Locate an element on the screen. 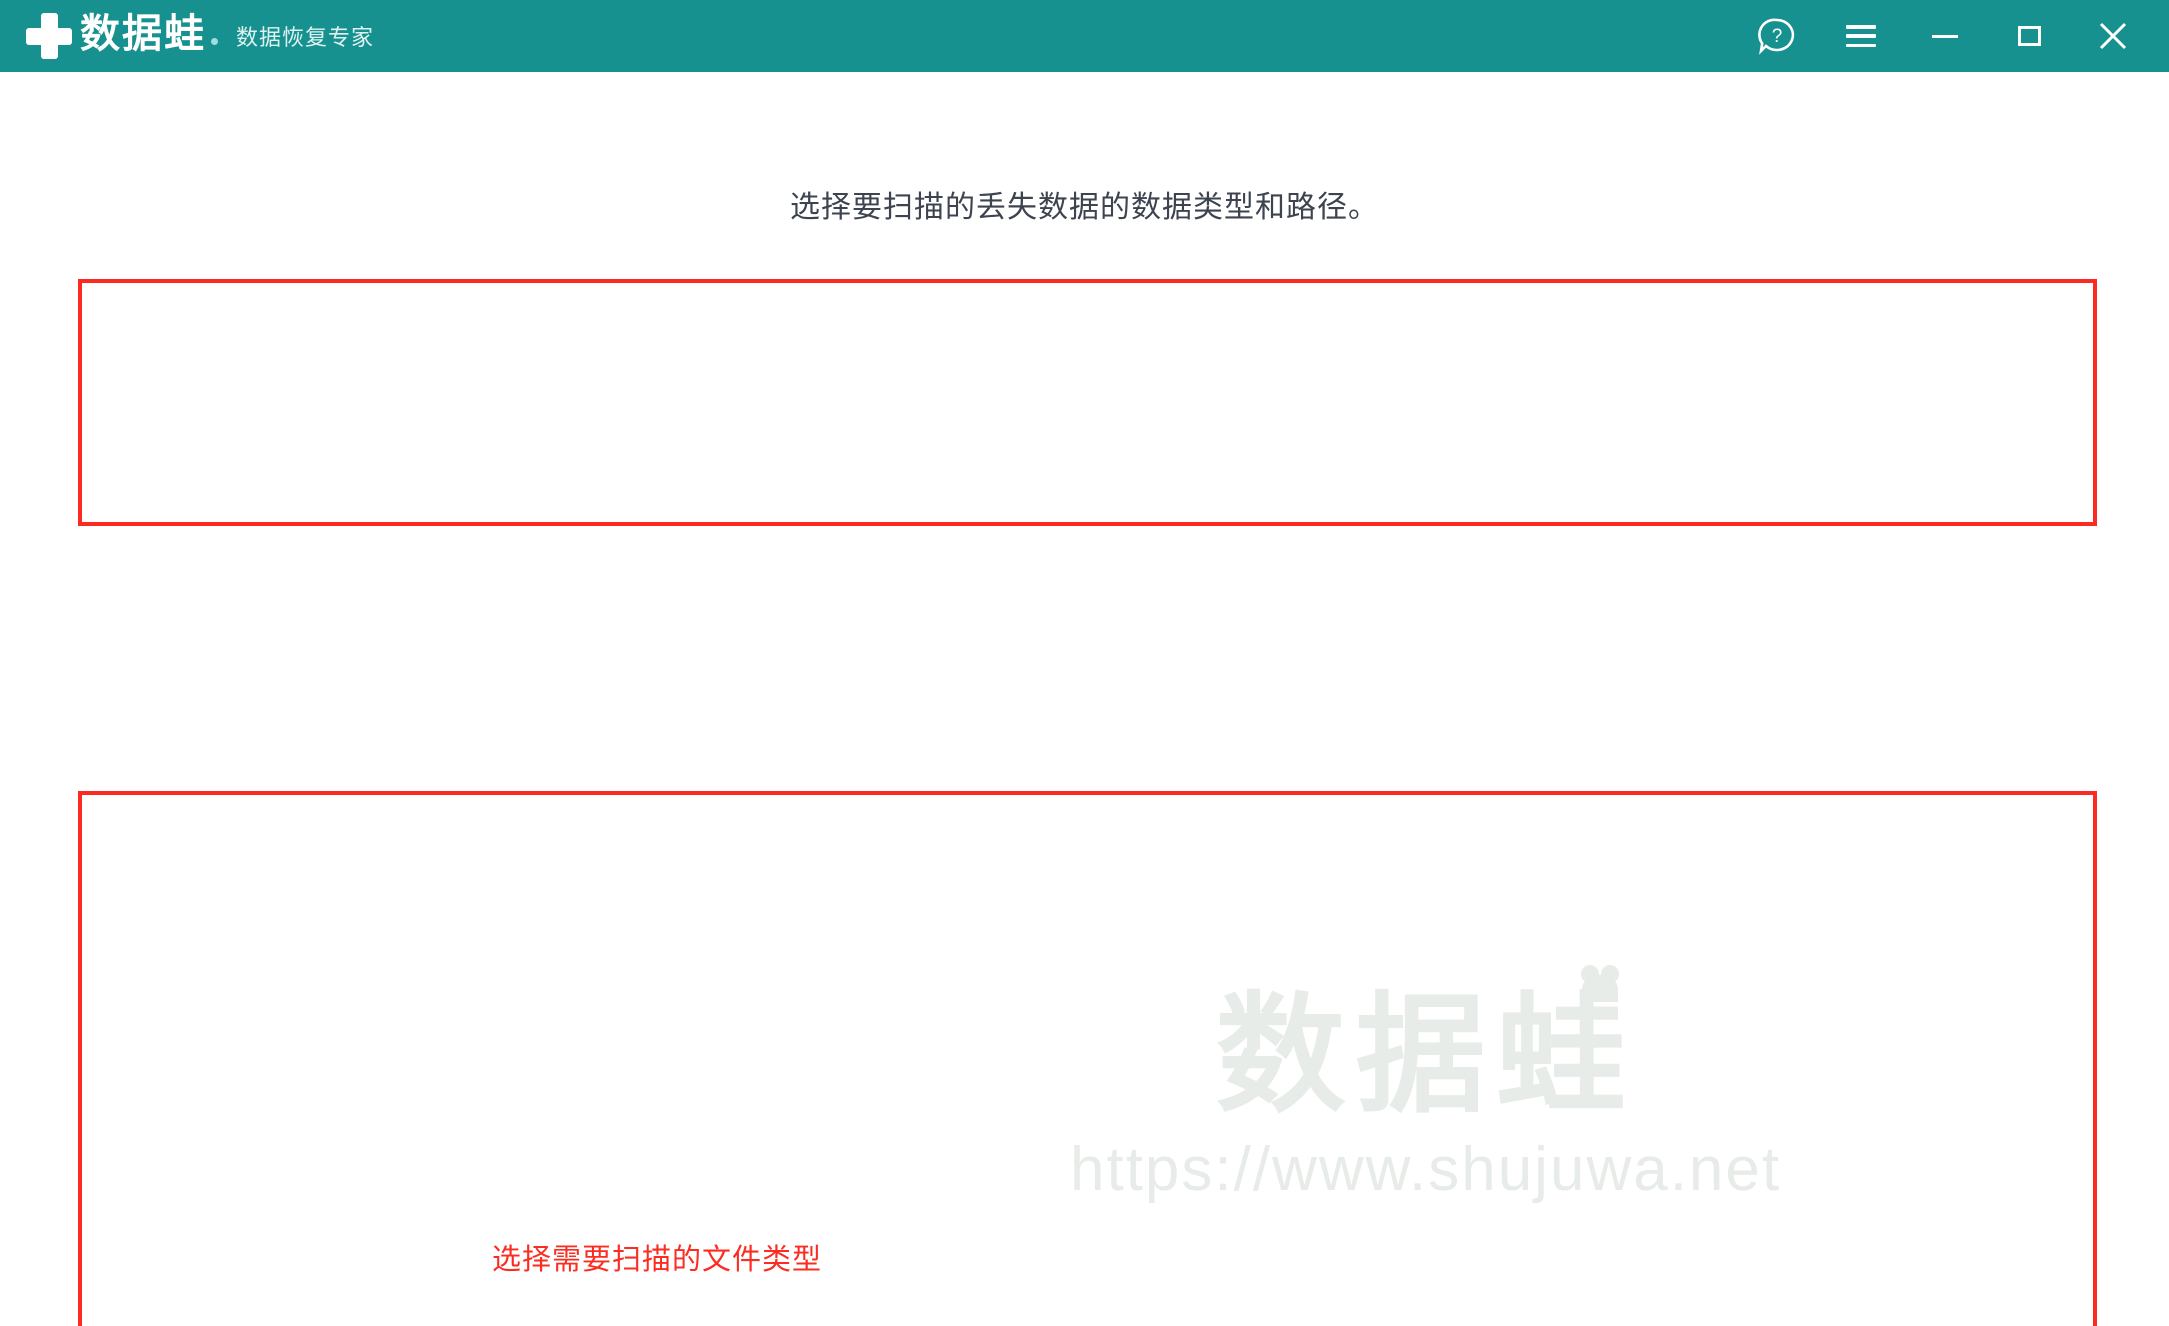 Image resolution: width=2169 pixels, height=1326 pixels. help-icon: ? is located at coordinates (1776, 36).